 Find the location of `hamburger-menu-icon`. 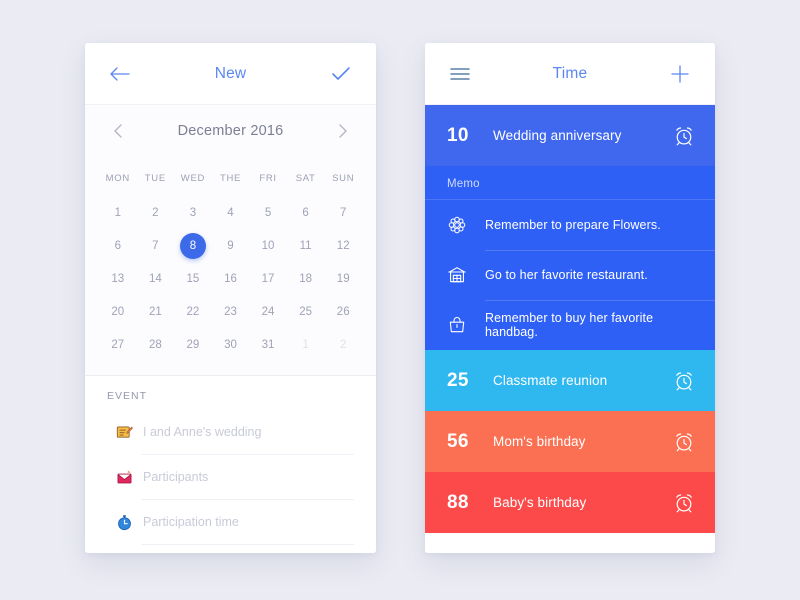

hamburger-menu-icon is located at coordinates (460, 74).